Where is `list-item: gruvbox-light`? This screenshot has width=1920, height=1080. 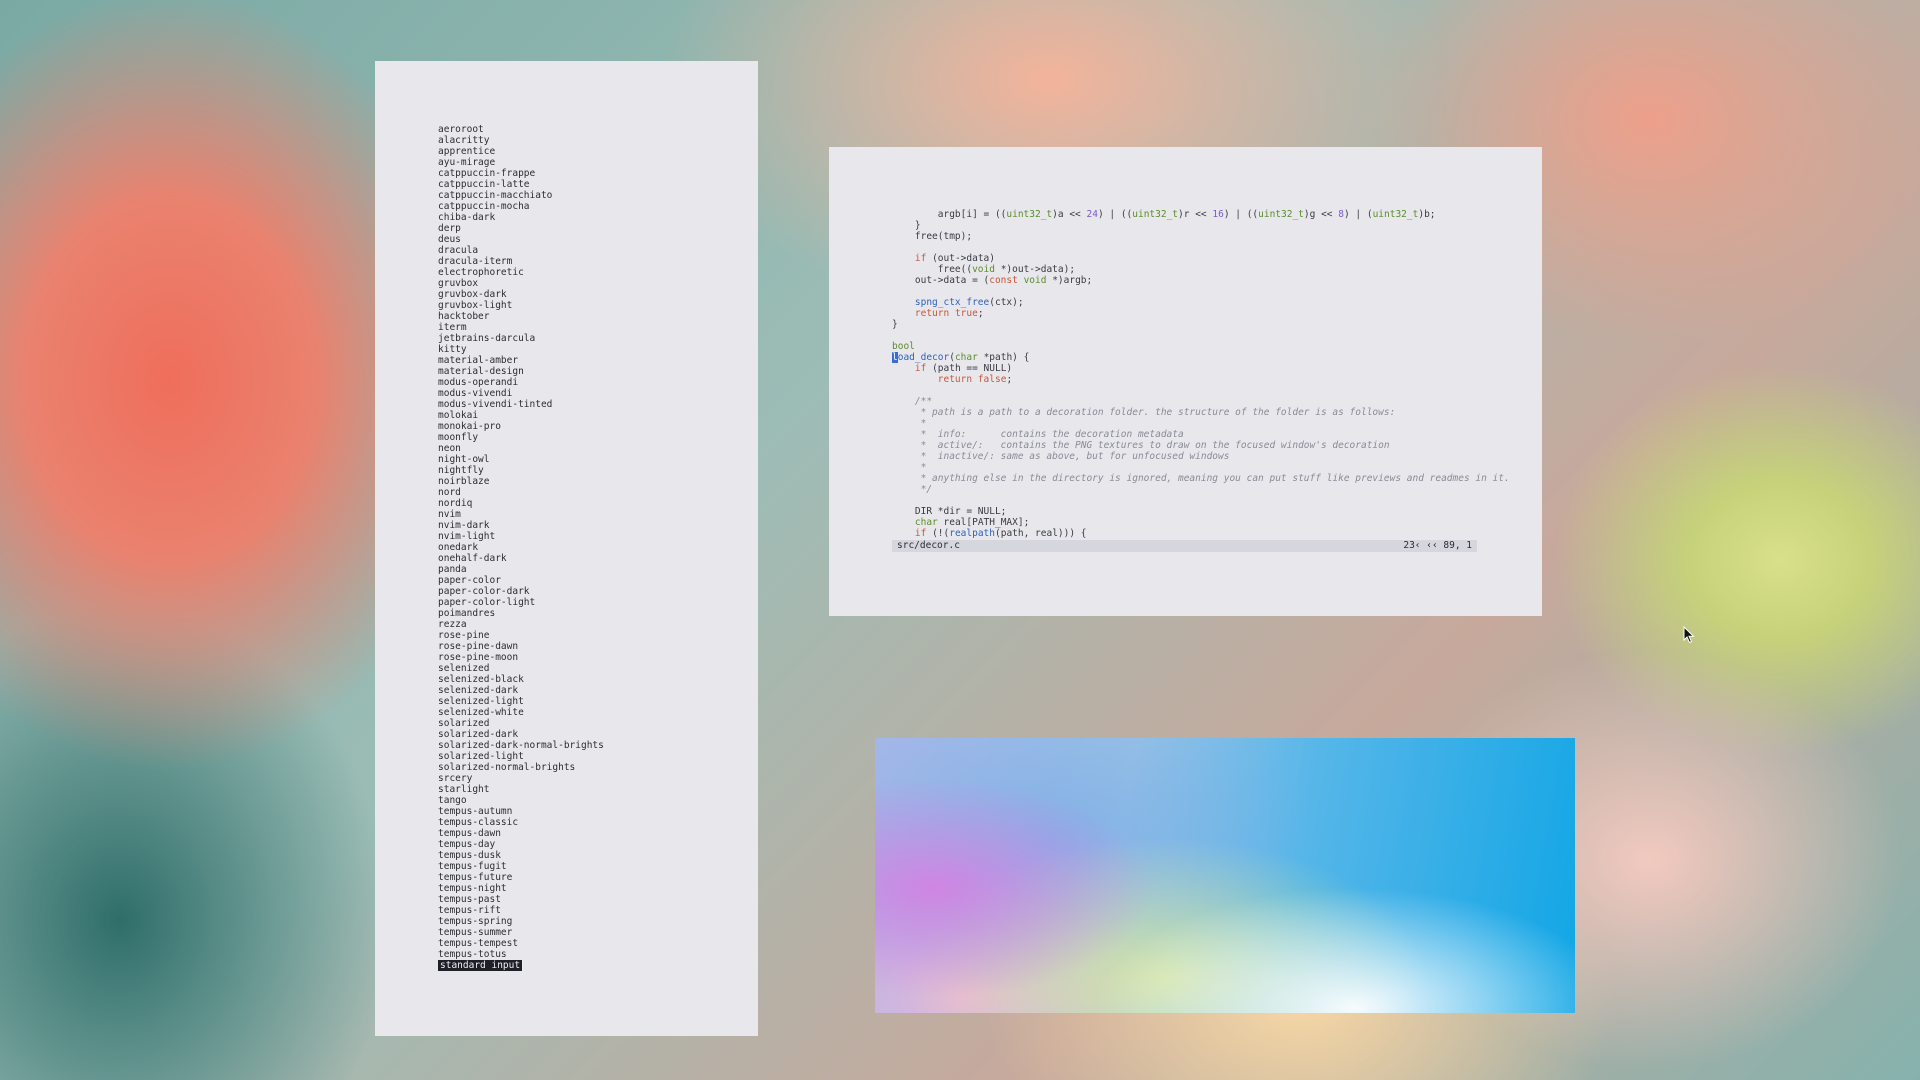
list-item: gruvbox-light is located at coordinates (521, 305).